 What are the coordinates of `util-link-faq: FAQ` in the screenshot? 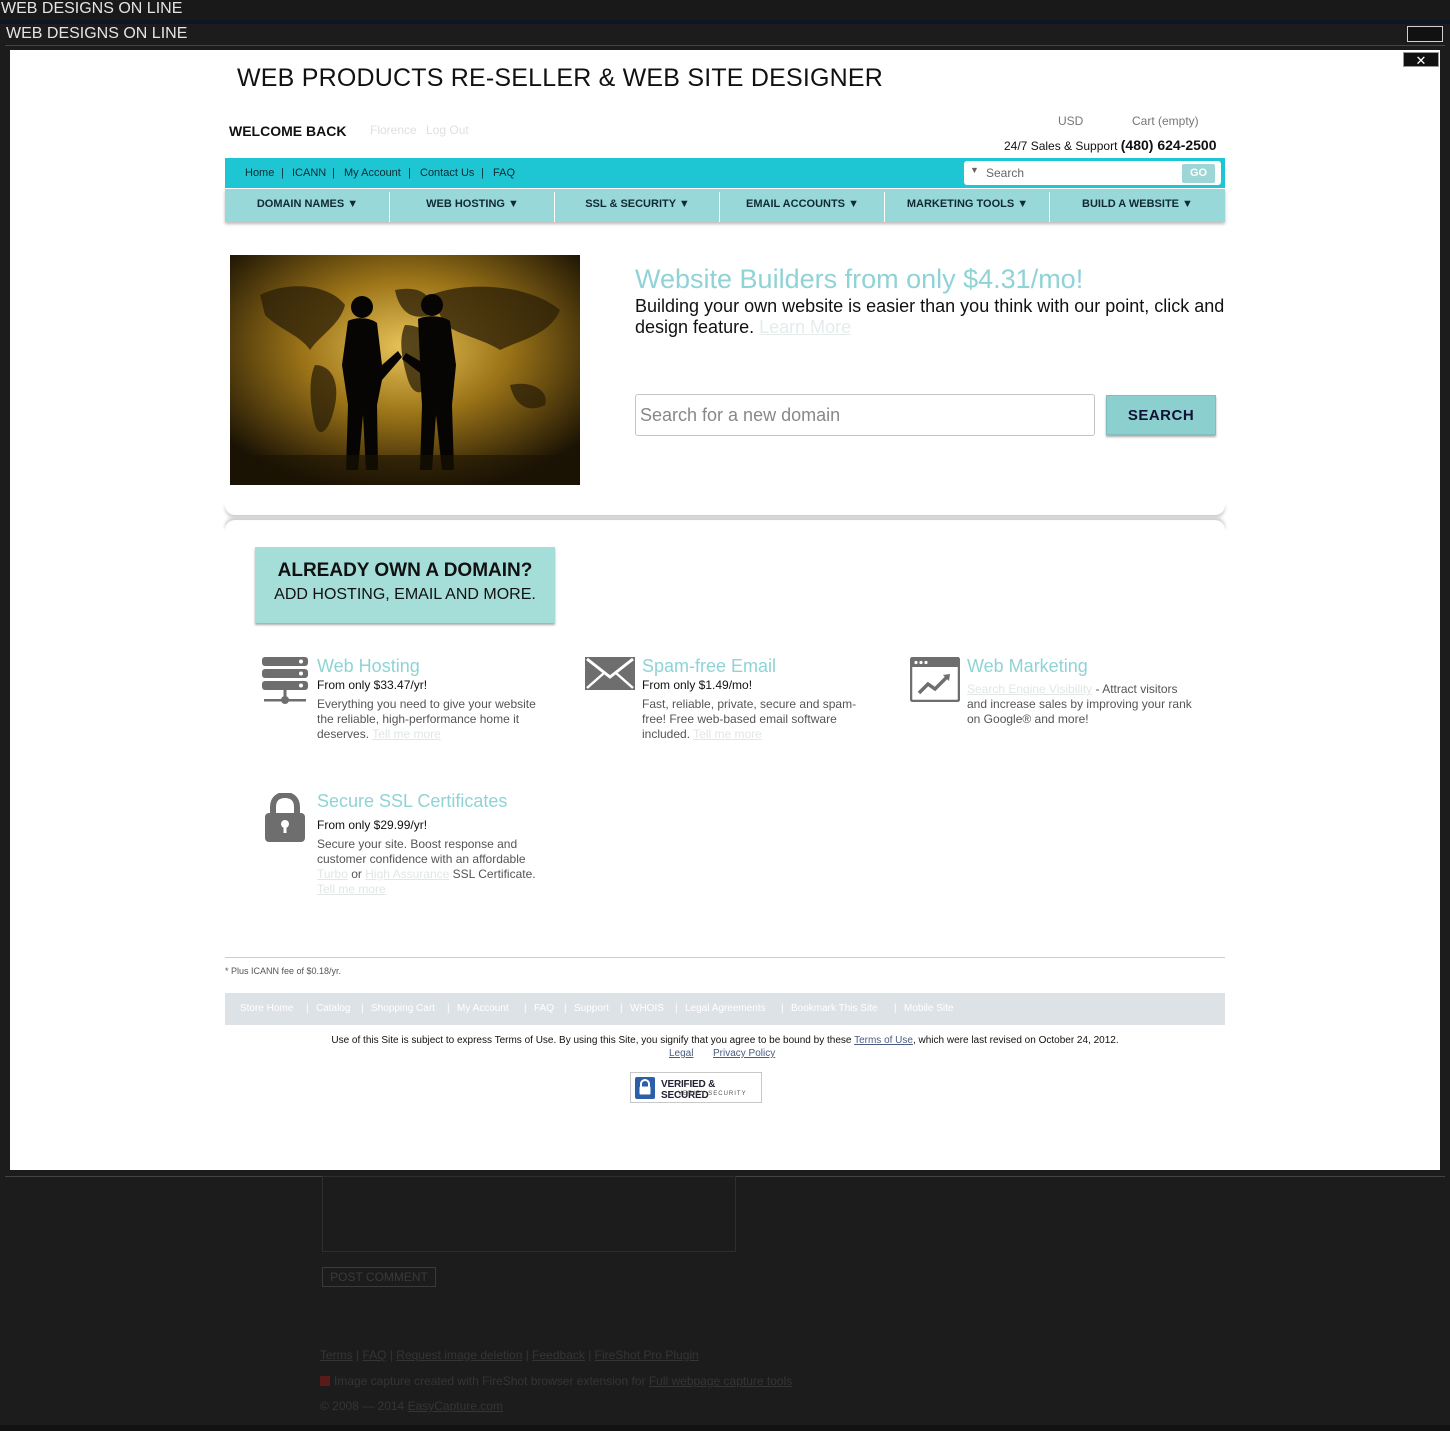 It's located at (504, 173).